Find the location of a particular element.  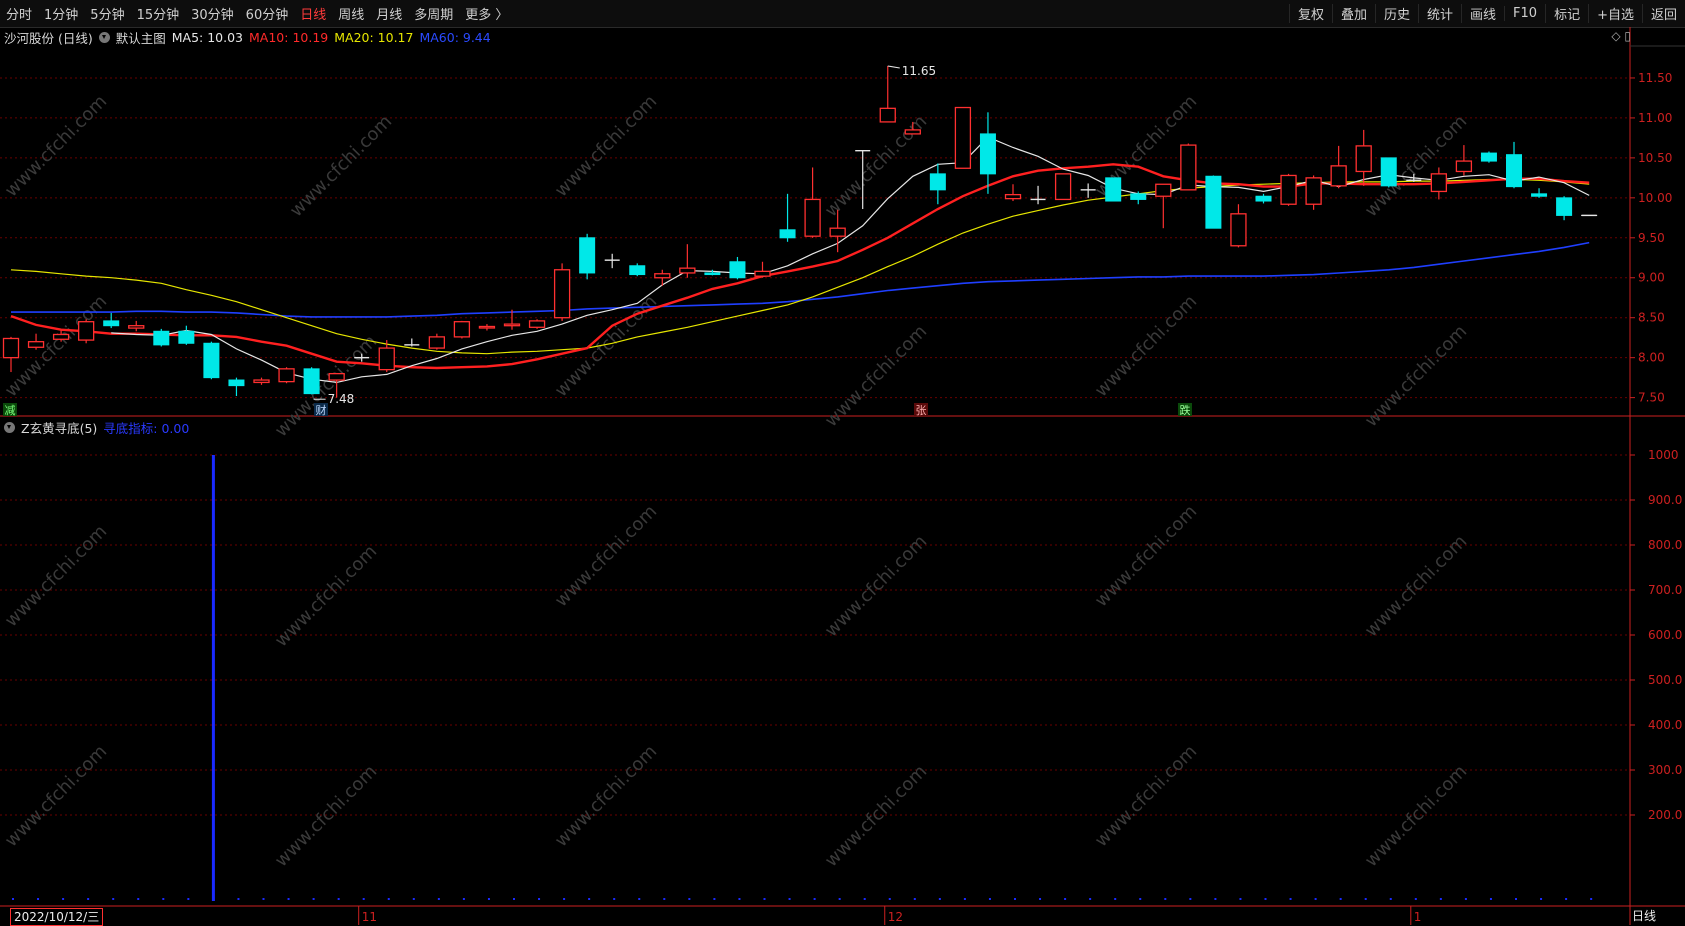

ma20-label: MA20: 10.17 is located at coordinates (374, 37).